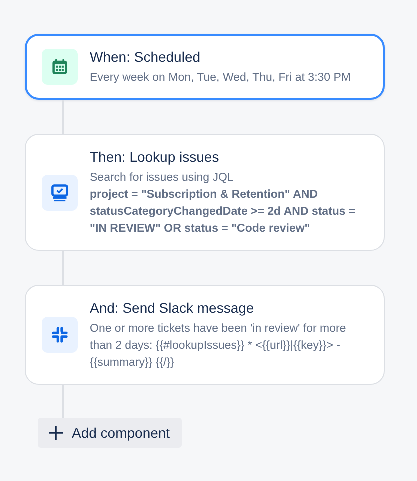  Describe the element at coordinates (110, 433) in the screenshot. I see `add-component-button: Add component` at that location.